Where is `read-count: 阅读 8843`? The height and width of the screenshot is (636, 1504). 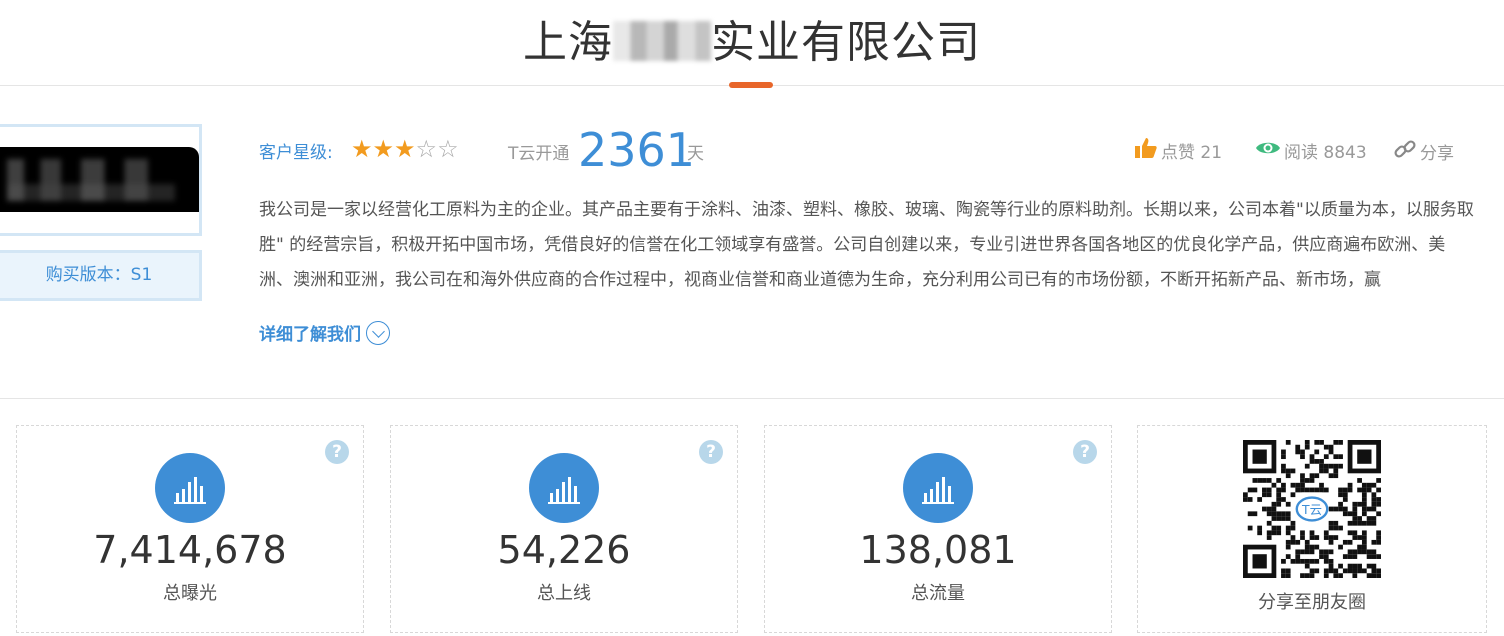
read-count: 阅读 8843 is located at coordinates (1325, 153).